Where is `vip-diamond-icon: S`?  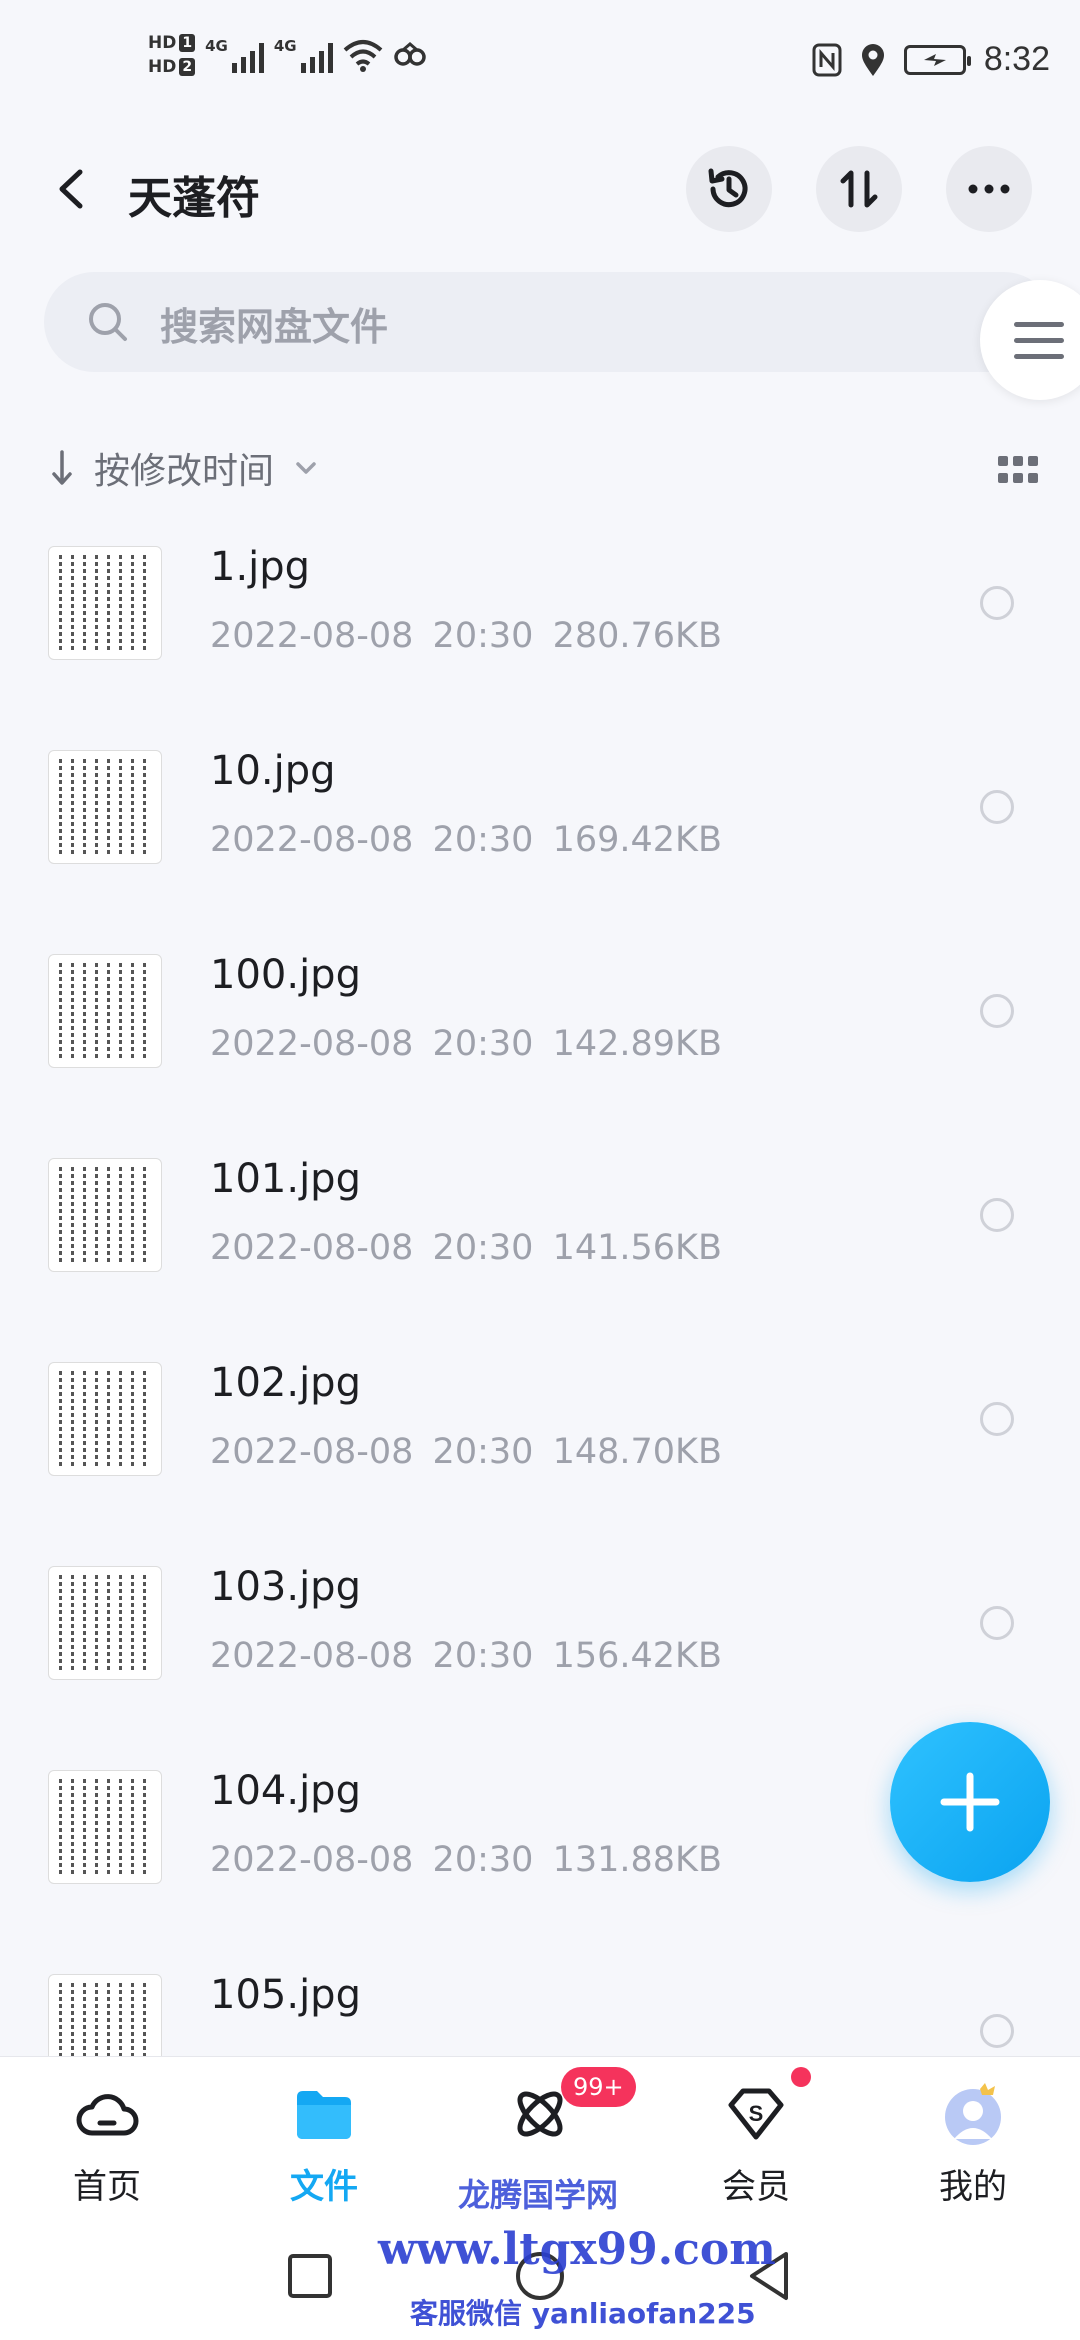 vip-diamond-icon: S is located at coordinates (756, 2114).